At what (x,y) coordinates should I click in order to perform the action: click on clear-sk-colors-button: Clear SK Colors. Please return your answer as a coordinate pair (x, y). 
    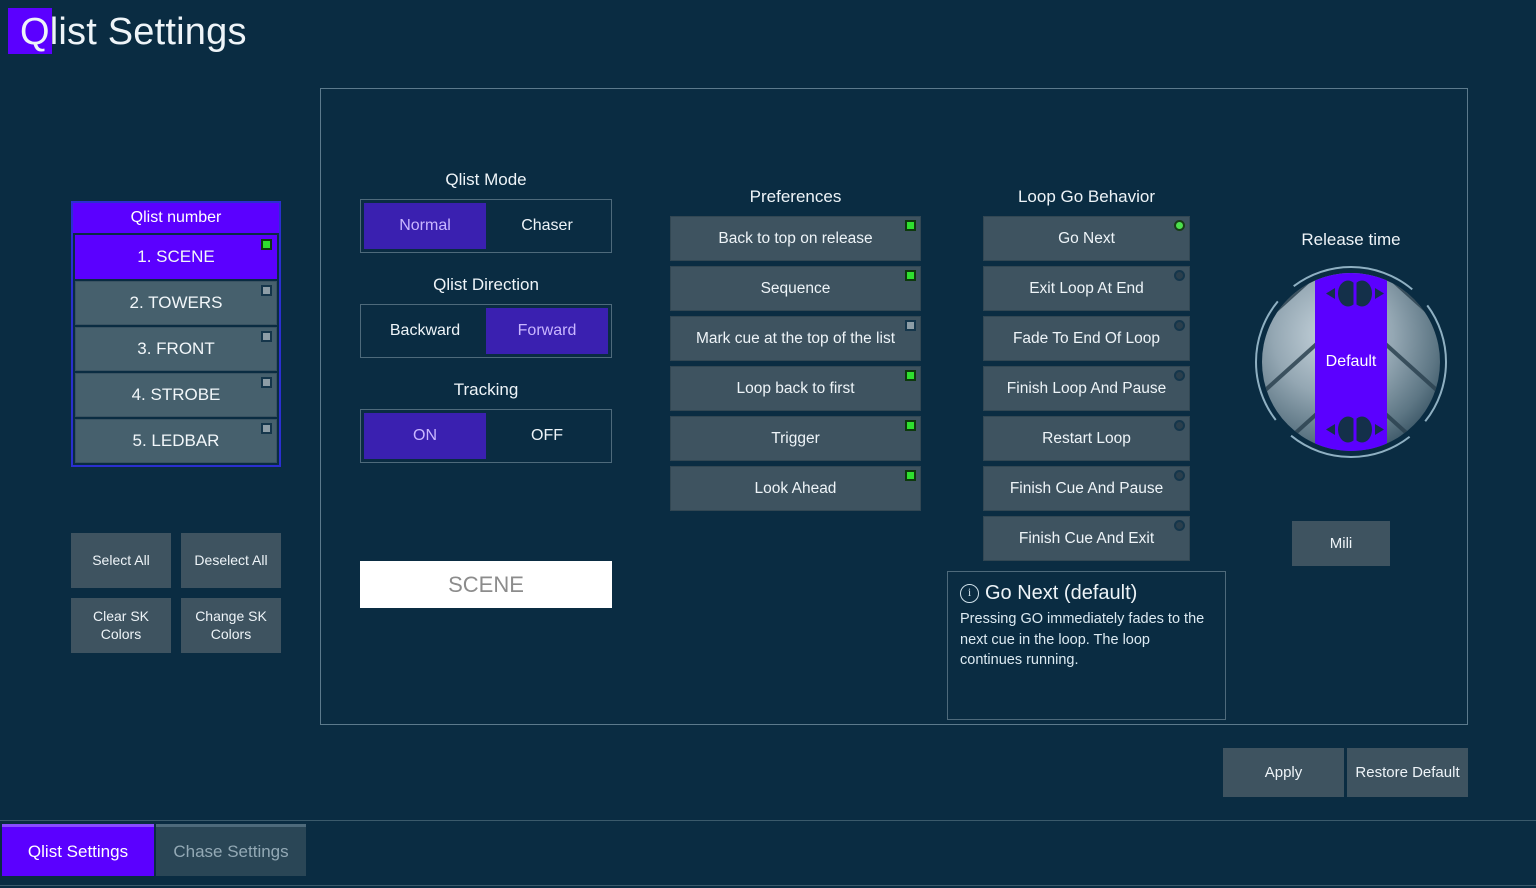
    Looking at the image, I should click on (121, 625).